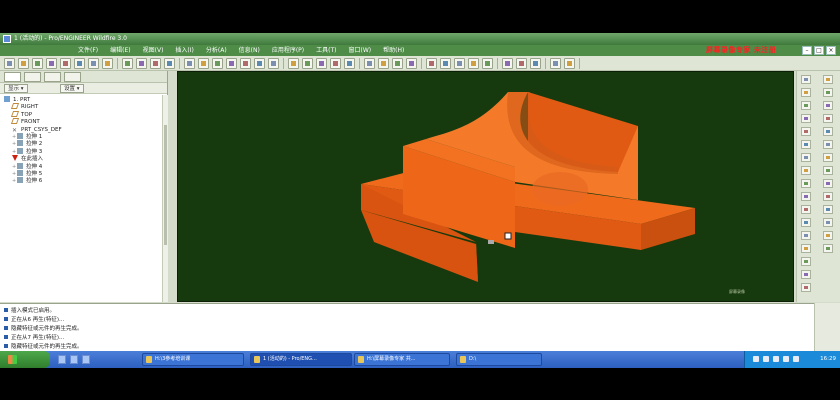 The width and height of the screenshot is (840, 400). I want to click on tree-scrollbar, so click(165, 198).